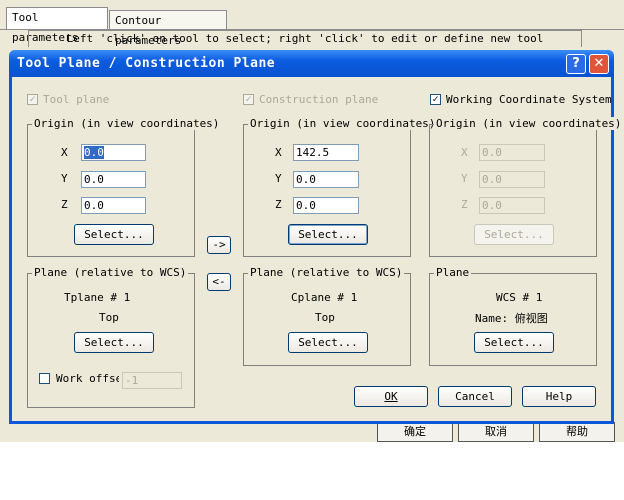 The image size is (624, 500). Describe the element at coordinates (599, 64) in the screenshot. I see `close-icon: ✕` at that location.